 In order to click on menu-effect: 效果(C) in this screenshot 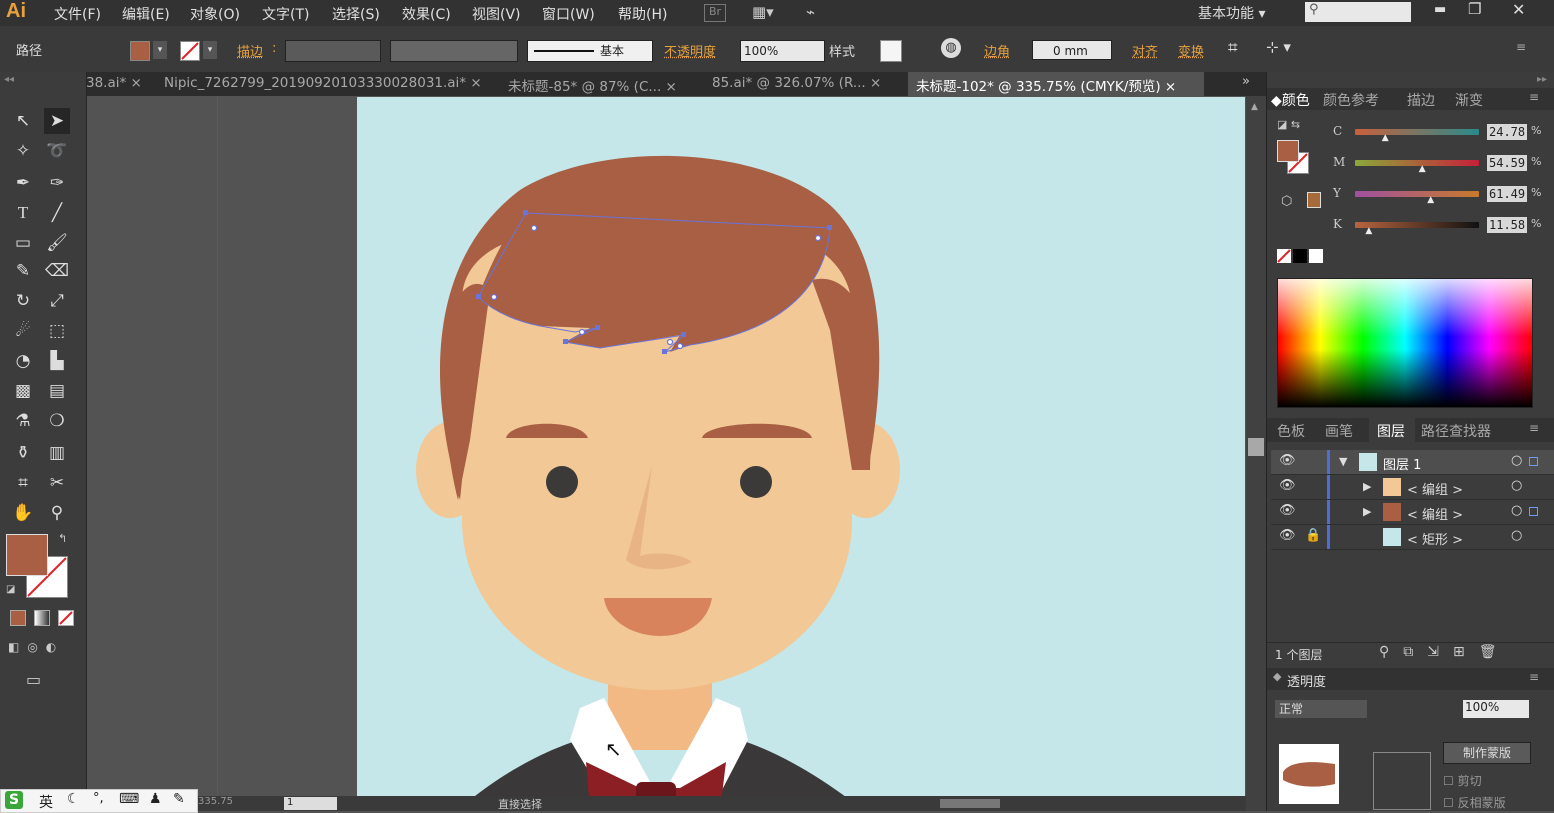, I will do `click(426, 14)`.